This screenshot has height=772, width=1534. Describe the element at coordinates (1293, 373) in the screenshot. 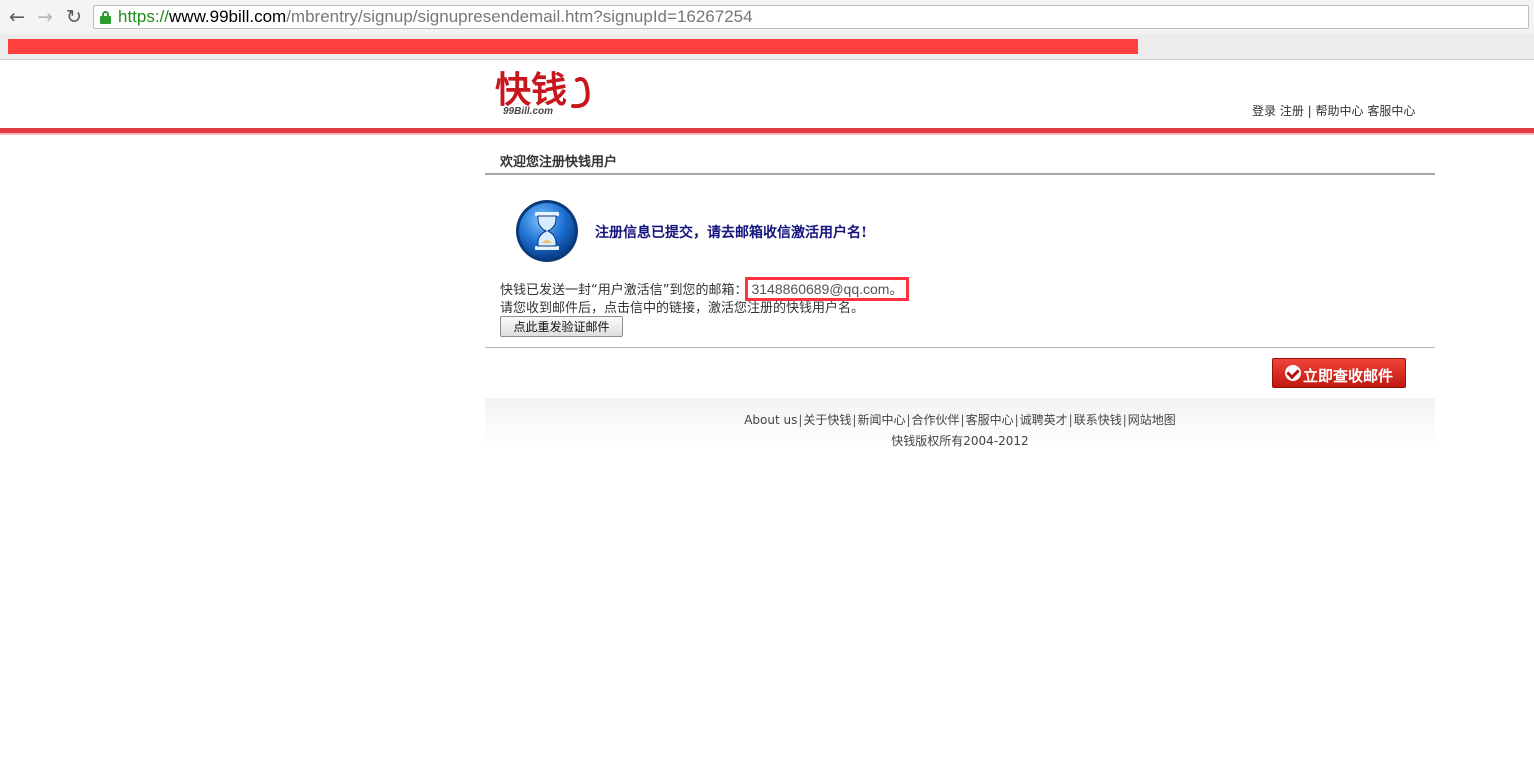

I see `checkmark-icon` at that location.